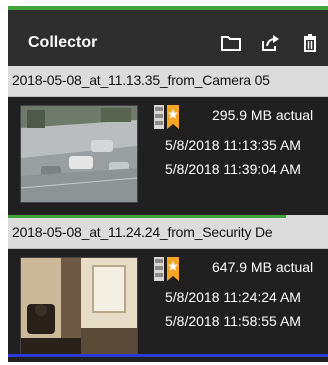  Describe the element at coordinates (79, 306) in the screenshot. I see `video-thumbnail-indoor` at that location.